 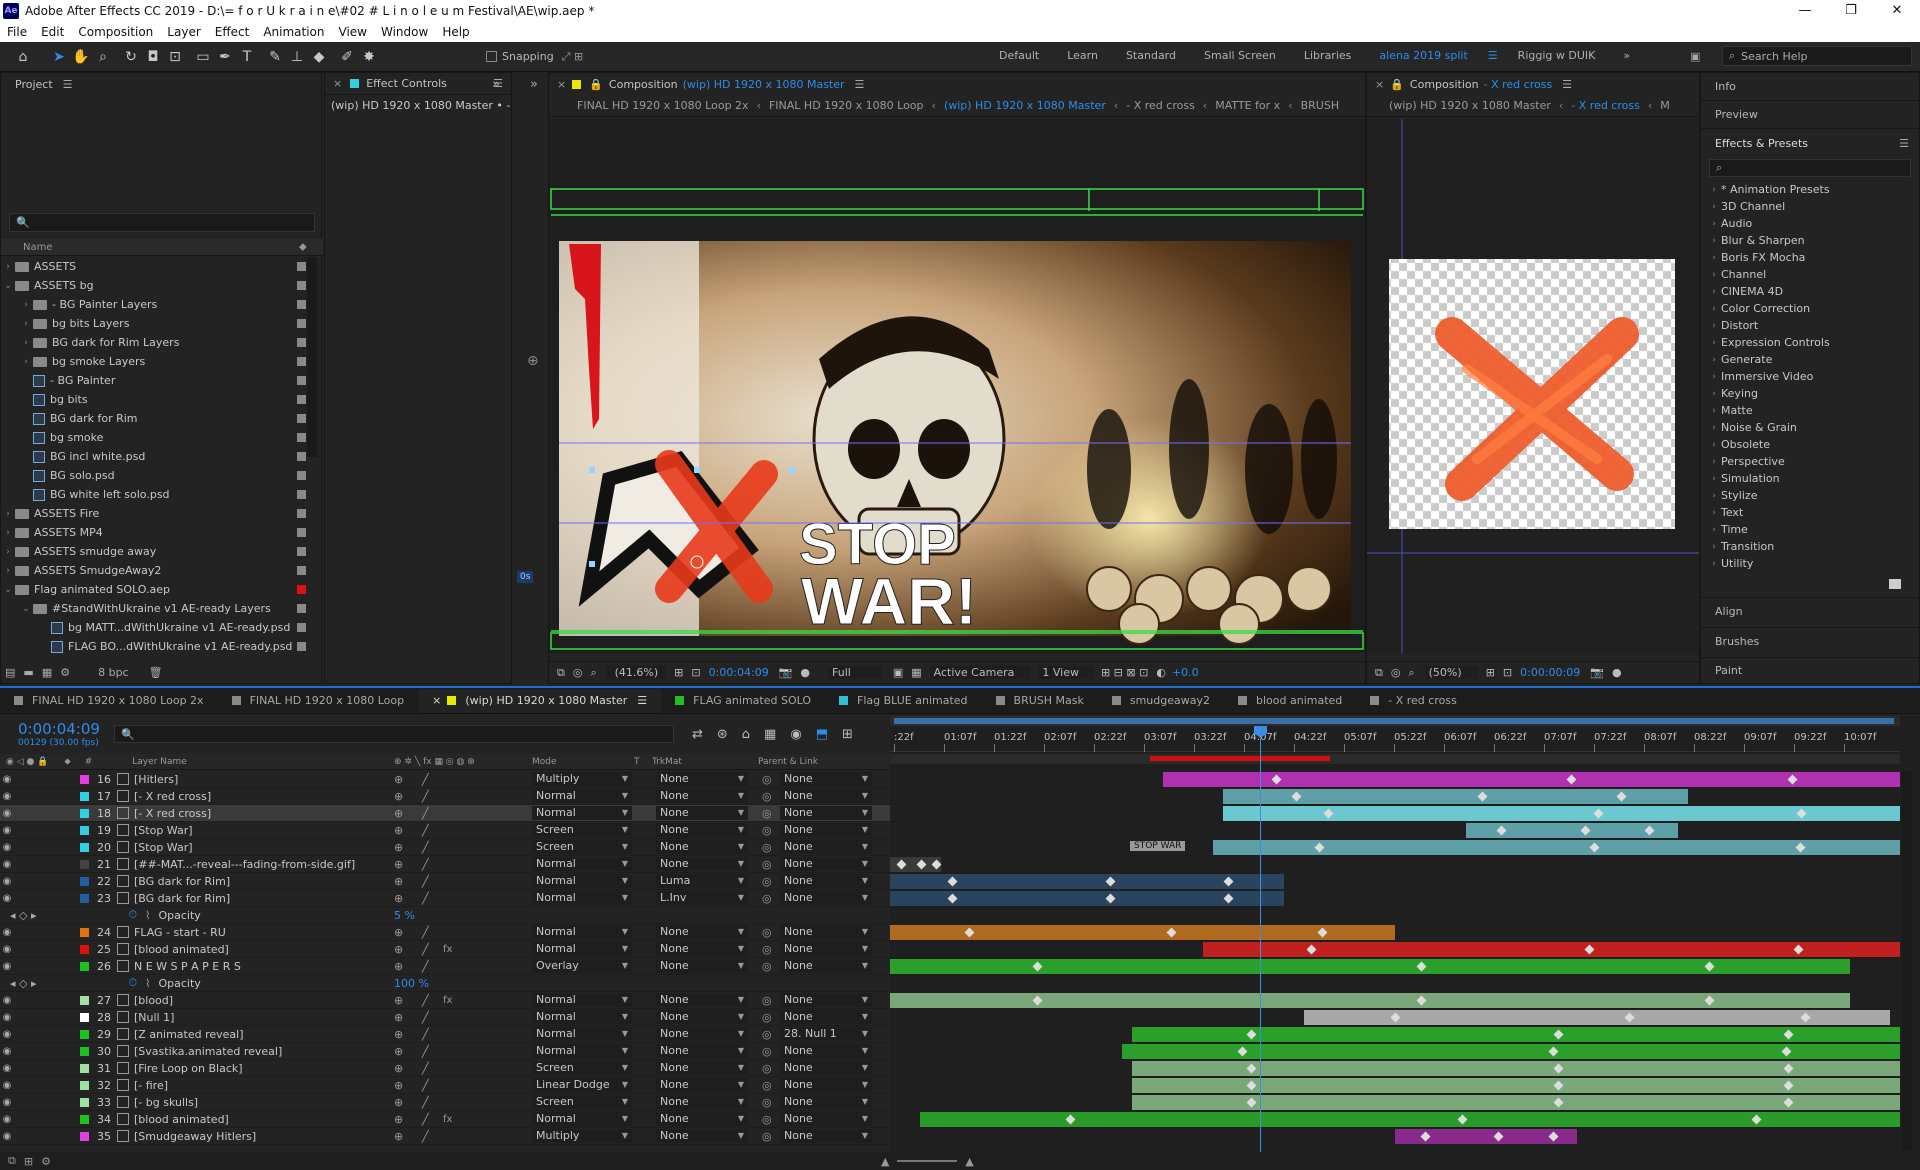 I want to click on navigator-tab-matte-for-x: MATTE for x, so click(x=1247, y=105).